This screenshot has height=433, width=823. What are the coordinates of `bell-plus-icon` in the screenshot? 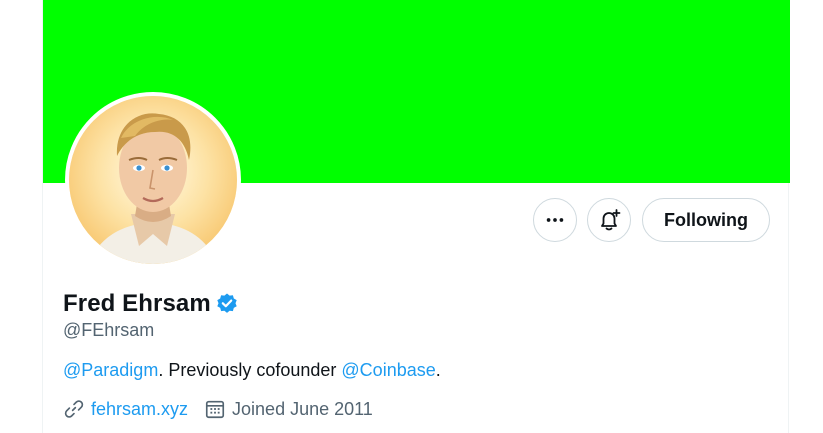 It's located at (611, 220).